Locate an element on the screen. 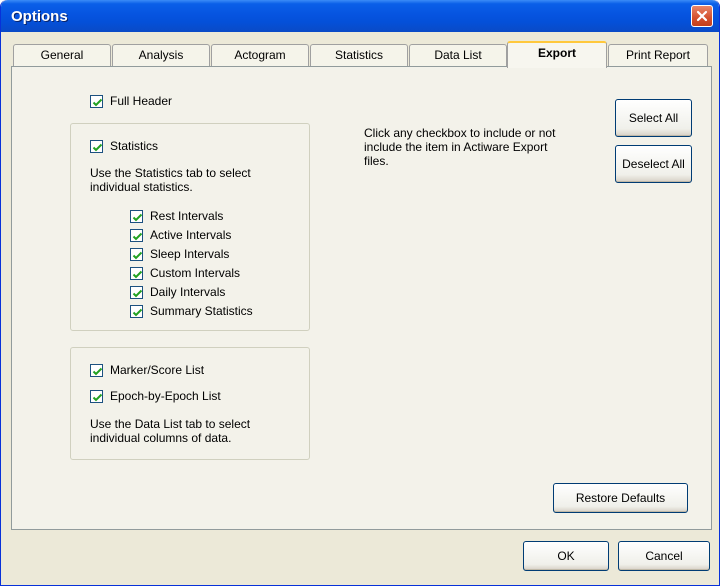  tab-analysis: Analysis is located at coordinates (161, 55).